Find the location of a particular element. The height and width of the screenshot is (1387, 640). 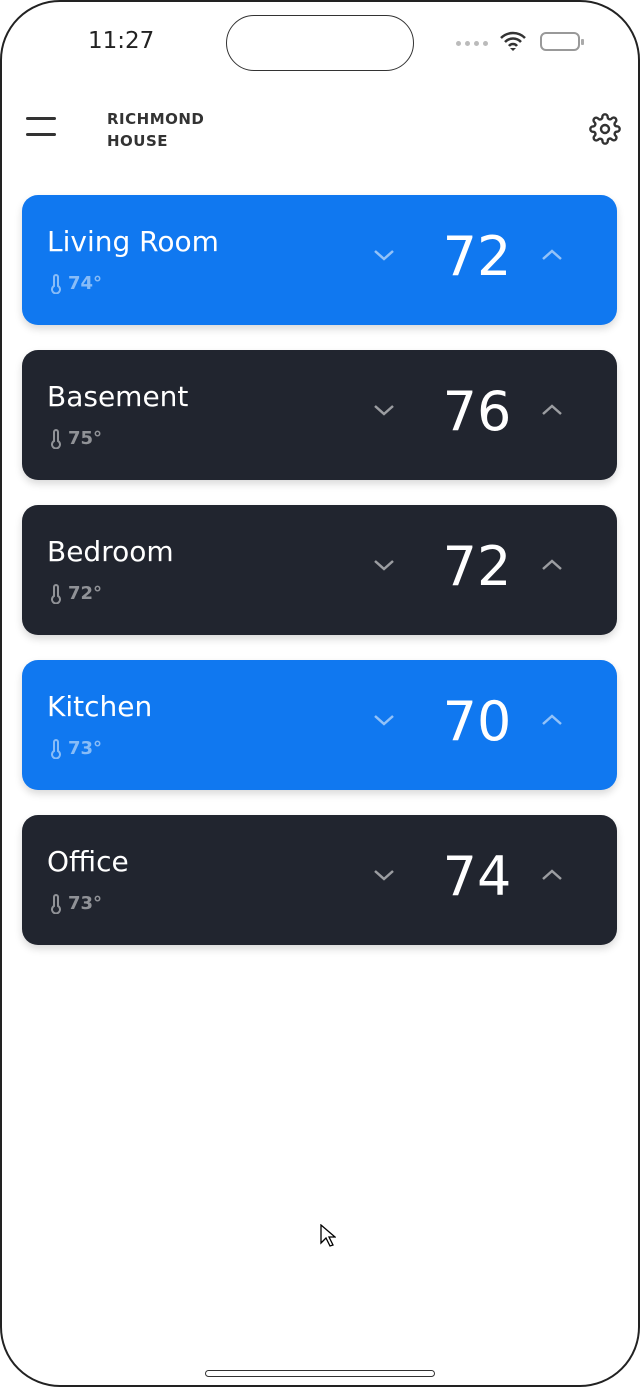

setpoint-value: 76 is located at coordinates (477, 411).